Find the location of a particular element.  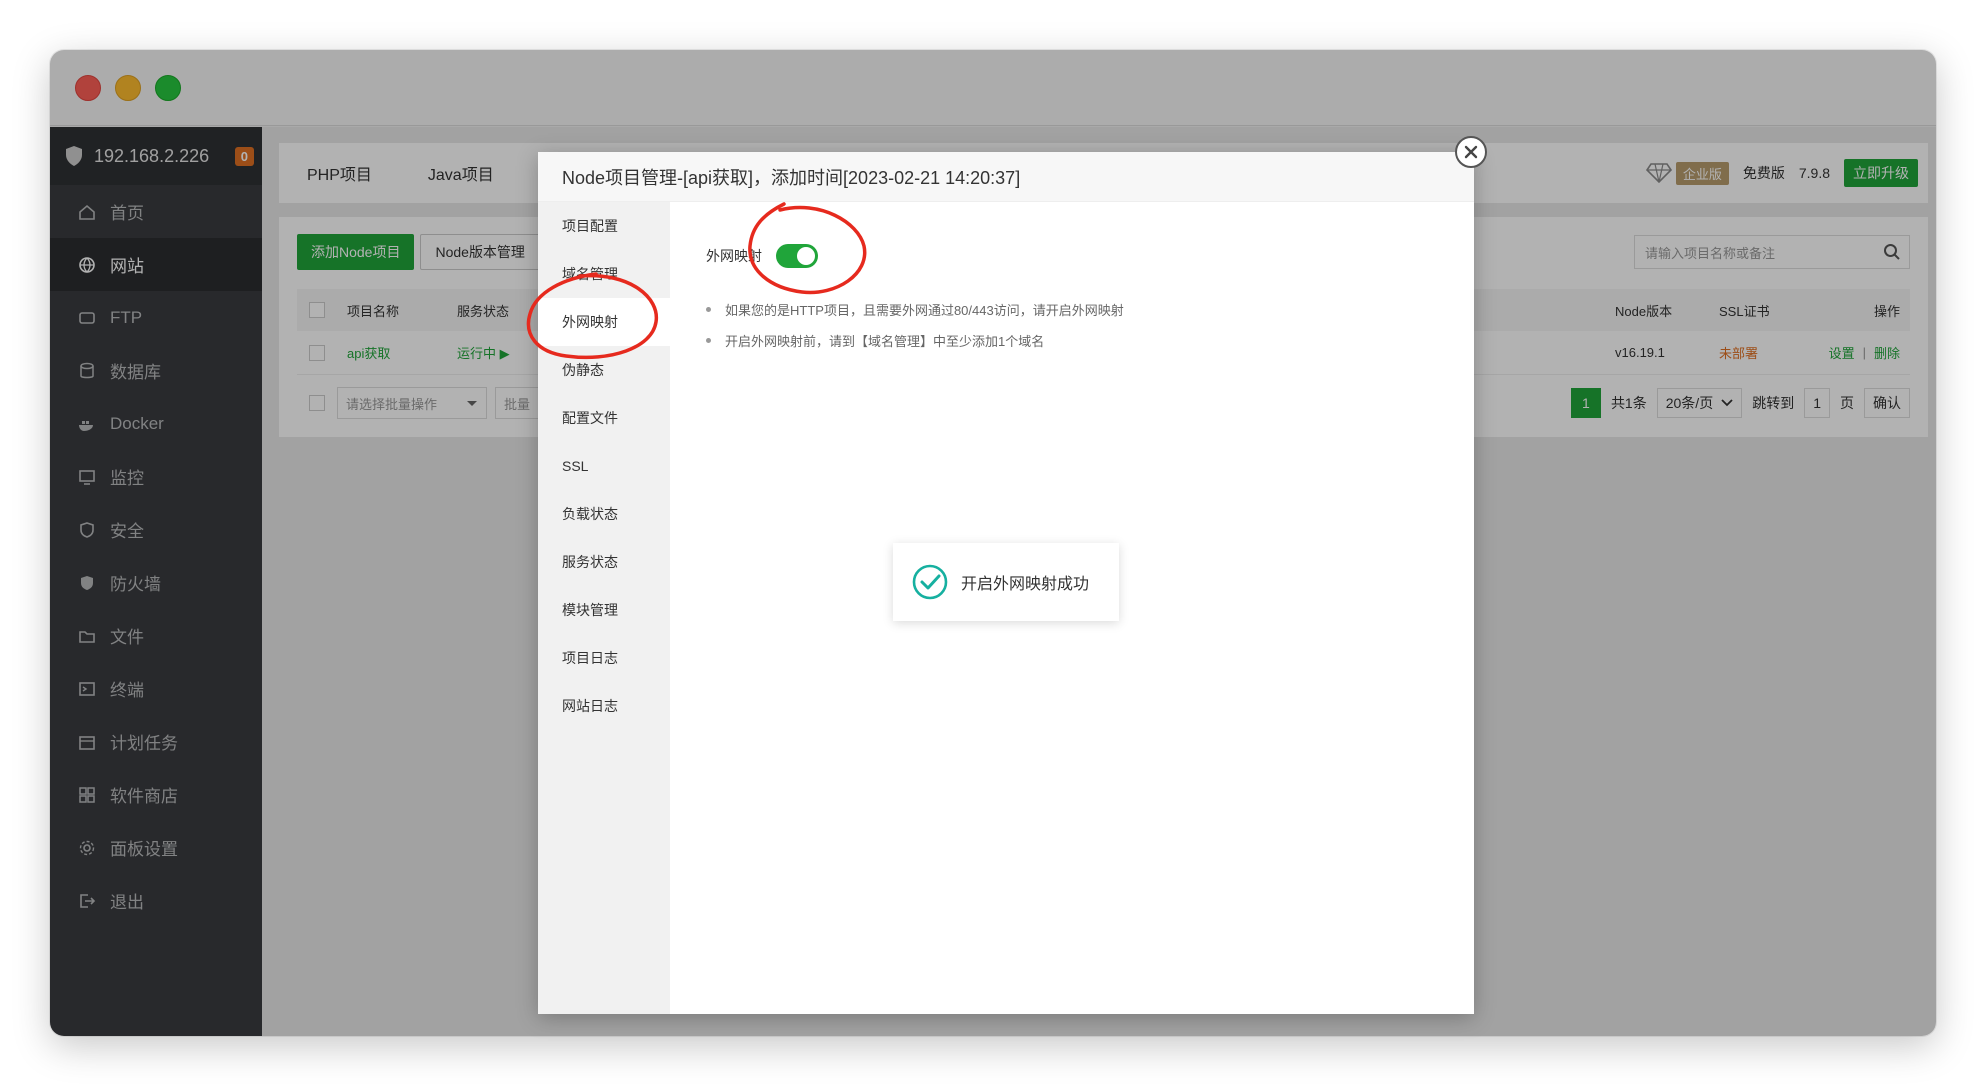

external-mapping-row: 外网映射 is located at coordinates (762, 256).